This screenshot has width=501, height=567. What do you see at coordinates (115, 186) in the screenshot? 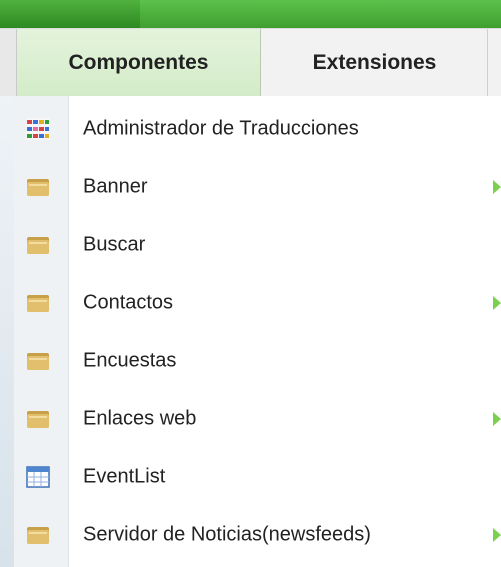
I see `menu-item-label: Banner` at bounding box center [115, 186].